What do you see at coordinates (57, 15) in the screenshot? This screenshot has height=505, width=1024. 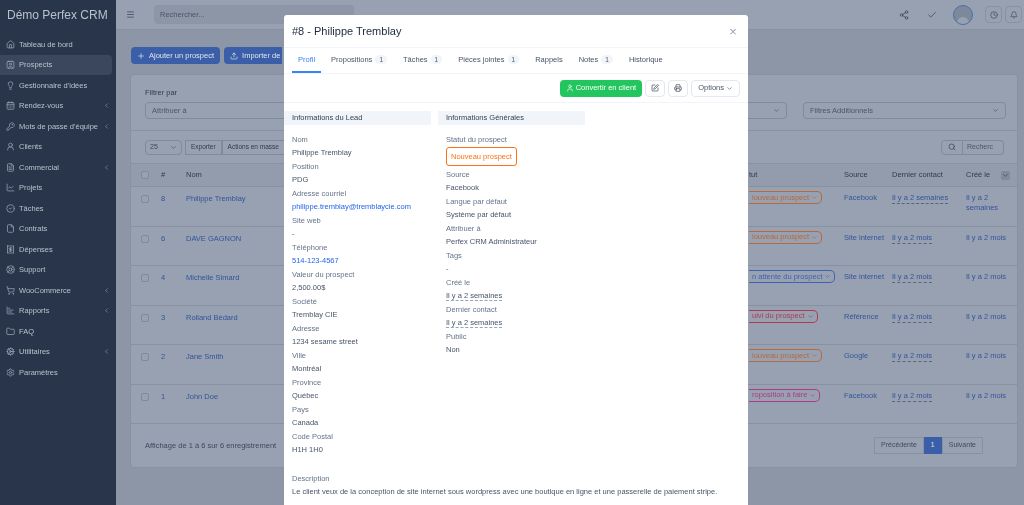 I see `brand-name: Démo Perfex CRM` at bounding box center [57, 15].